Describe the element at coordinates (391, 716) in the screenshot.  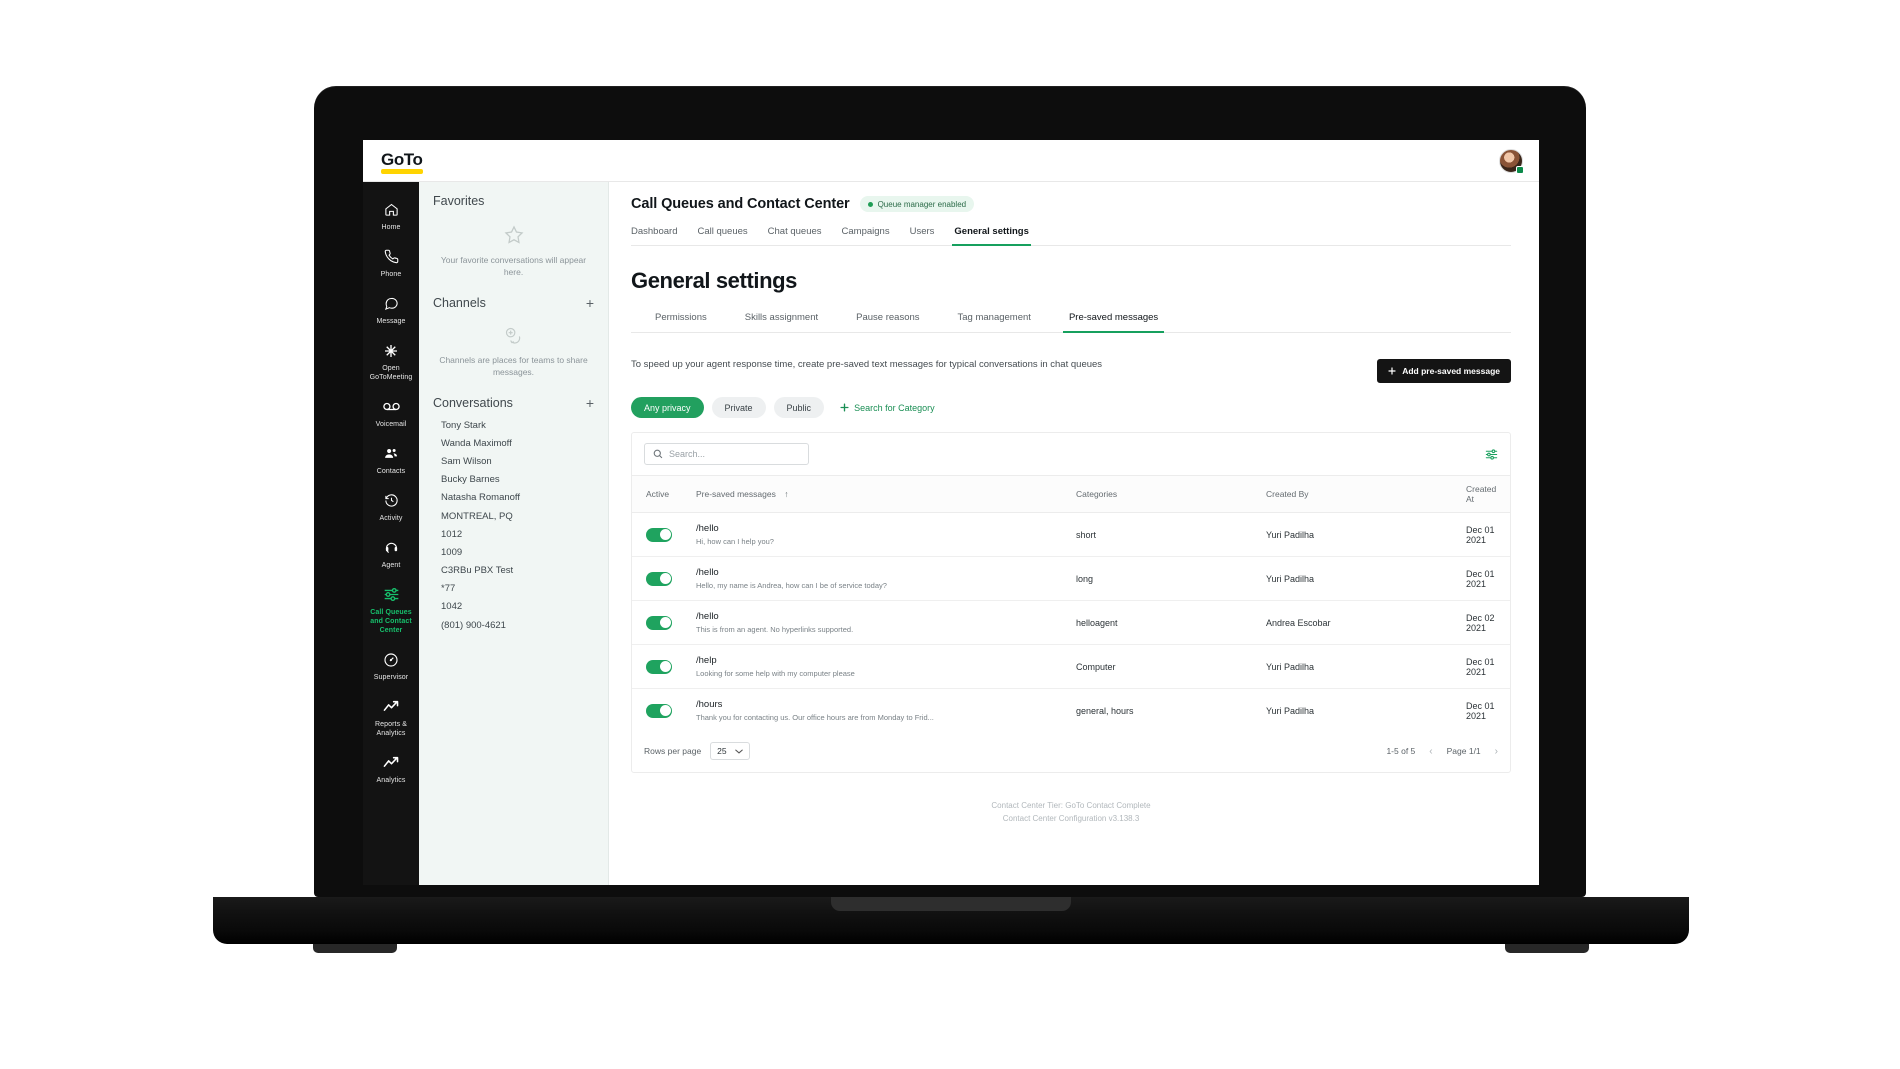
I see `sidebar-item-reports-analytics: Reports & Analytics` at that location.